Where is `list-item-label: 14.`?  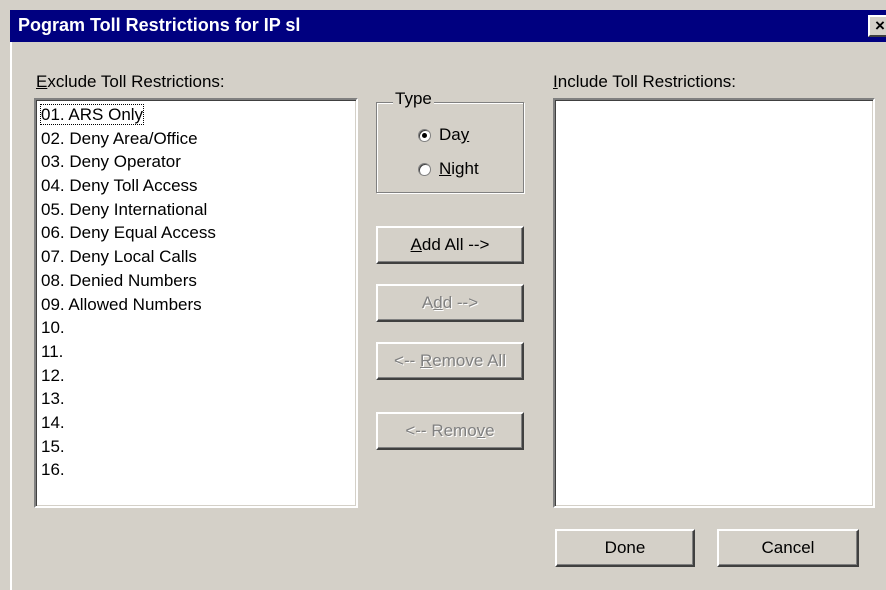 list-item-label: 14. is located at coordinates (53, 422).